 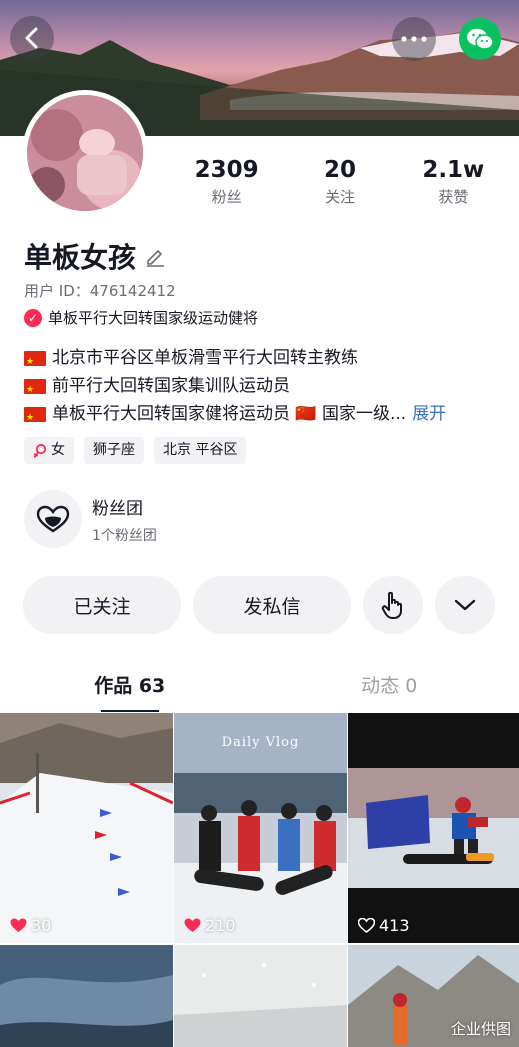 I want to click on stat-following: 20 关注, so click(x=339, y=181).